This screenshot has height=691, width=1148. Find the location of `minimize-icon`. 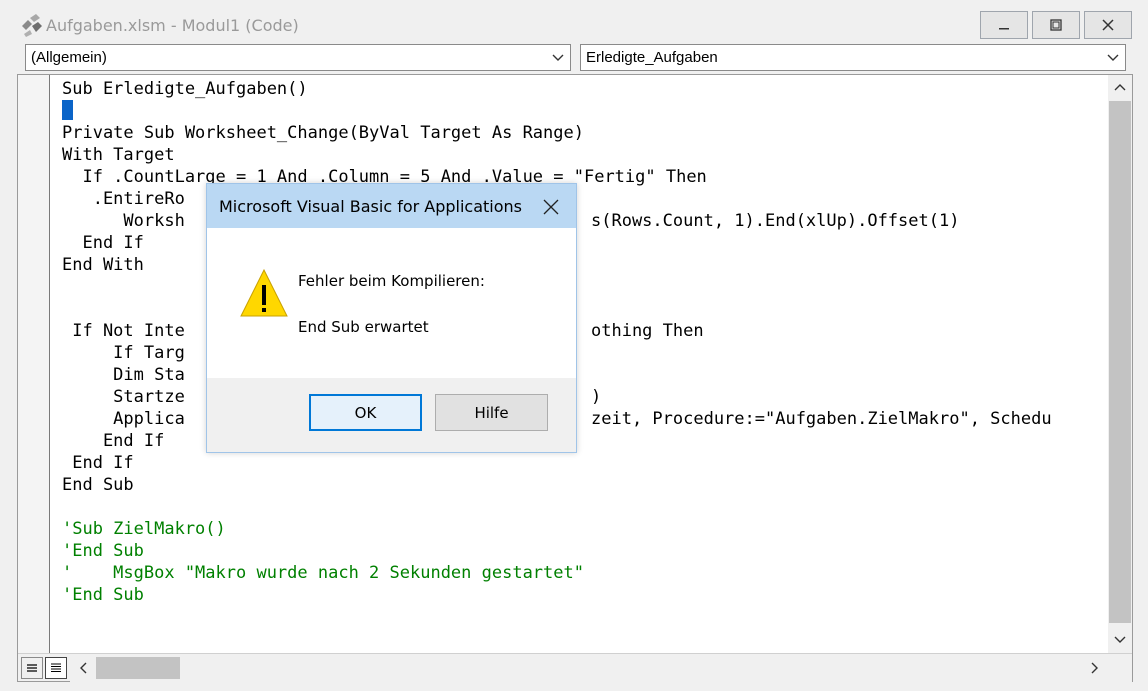

minimize-icon is located at coordinates (1004, 29).